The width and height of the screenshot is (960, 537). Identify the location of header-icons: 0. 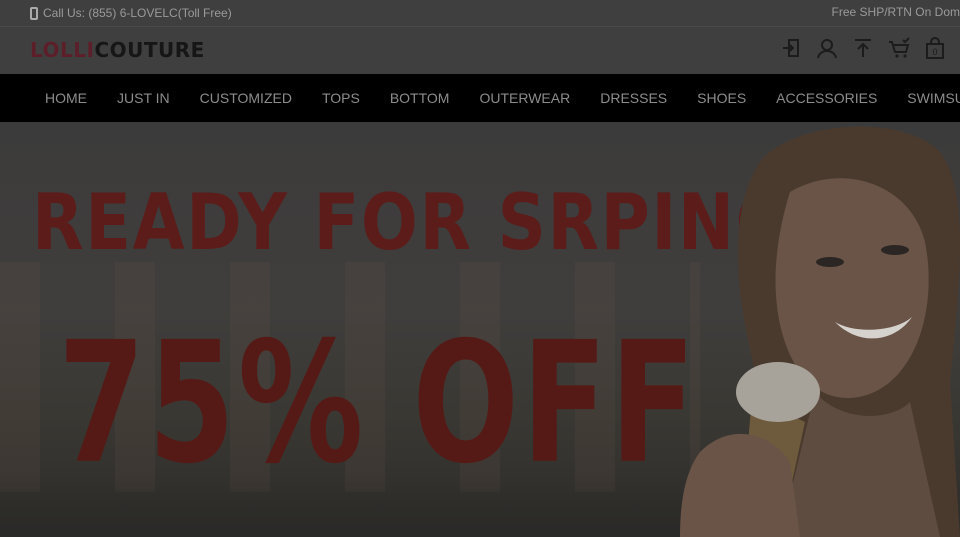
(863, 48).